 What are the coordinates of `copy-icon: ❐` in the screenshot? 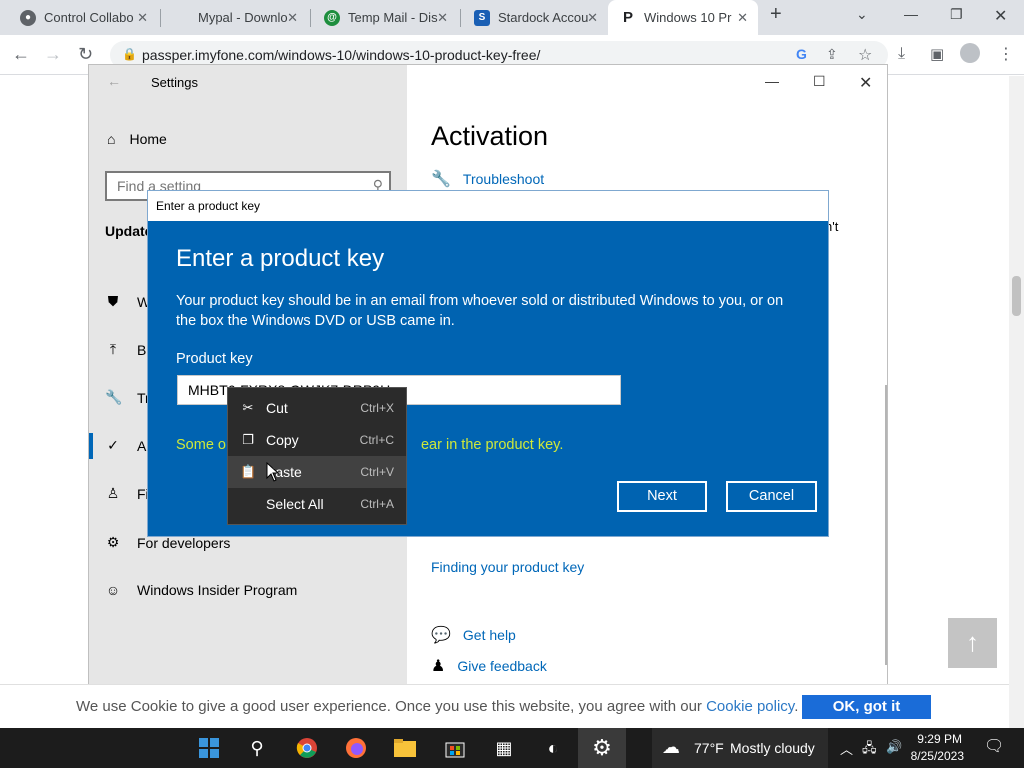 It's located at (248, 439).